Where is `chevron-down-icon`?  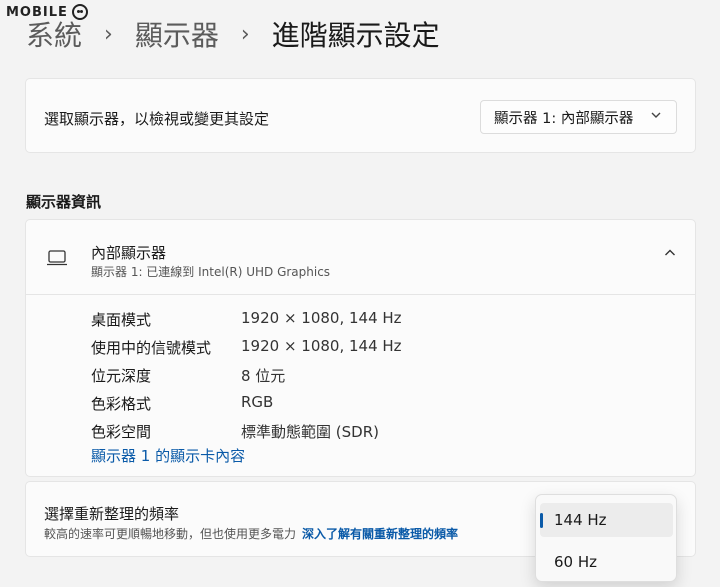 chevron-down-icon is located at coordinates (656, 116).